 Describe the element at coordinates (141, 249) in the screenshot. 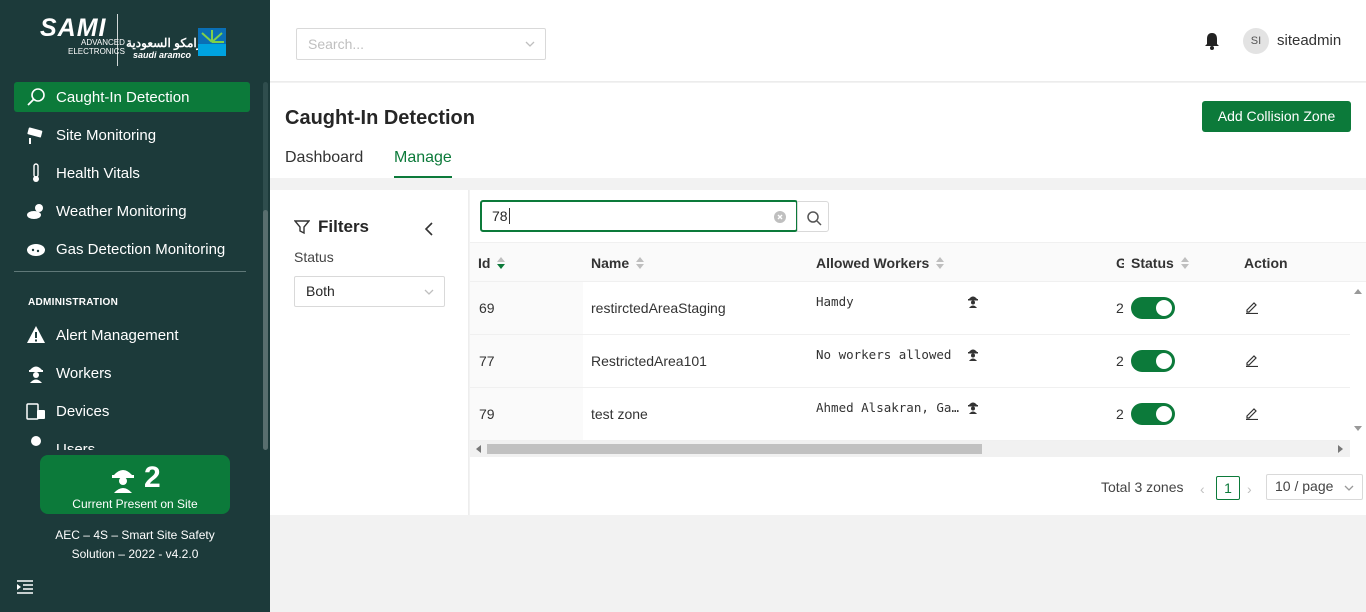

I see `sidebar-item-label: Gas Detection Monitoring` at that location.